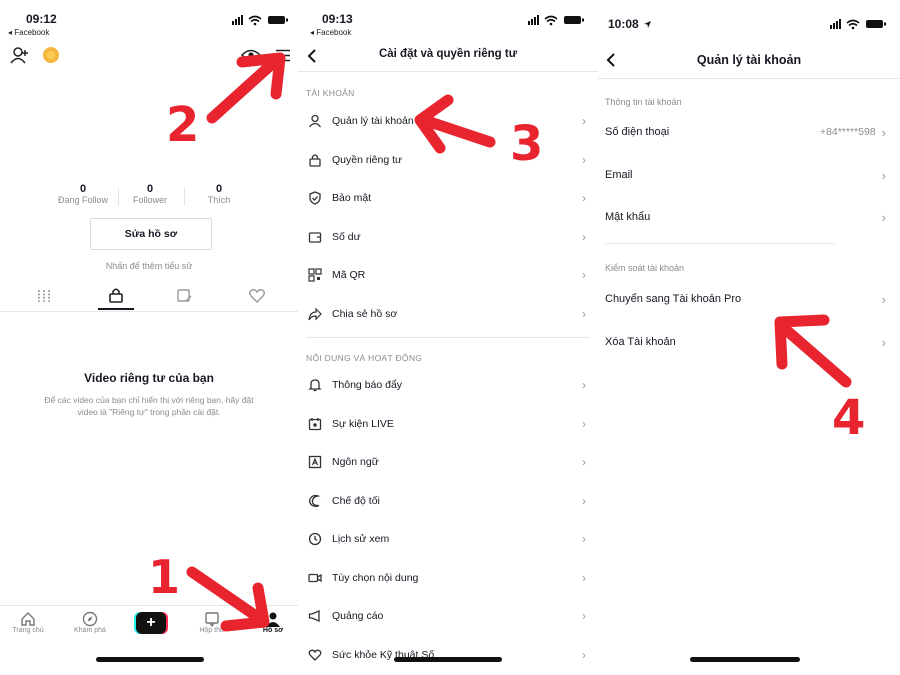 This screenshot has height=675, width=900. I want to click on settings-row: Ngôn ngữ ›, so click(448, 462).